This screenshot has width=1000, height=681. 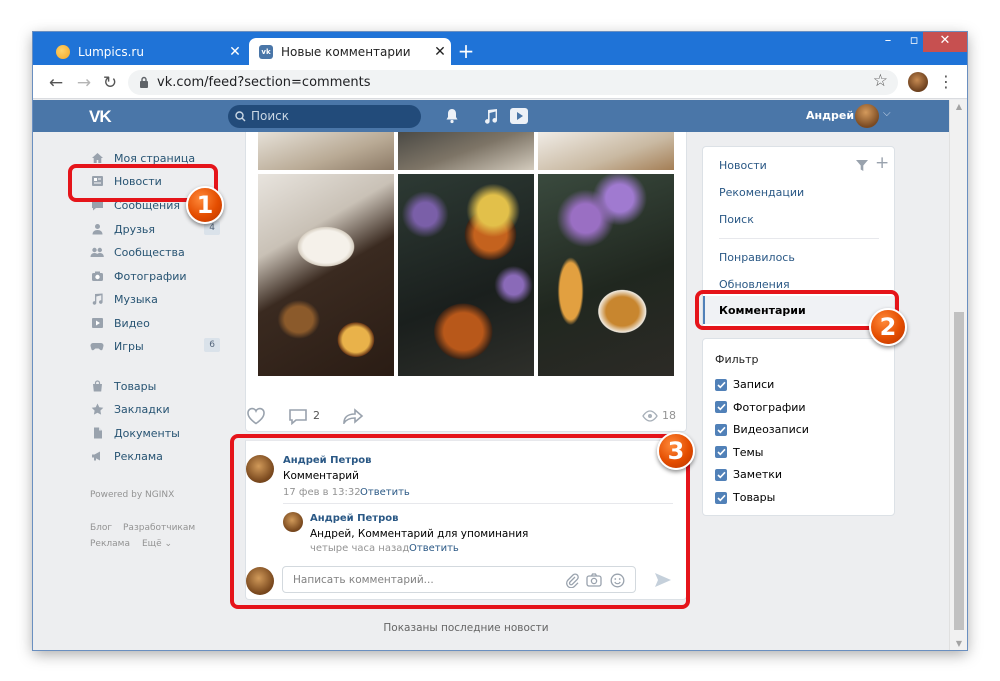 I want to click on share-arrow-icon, so click(x=353, y=416).